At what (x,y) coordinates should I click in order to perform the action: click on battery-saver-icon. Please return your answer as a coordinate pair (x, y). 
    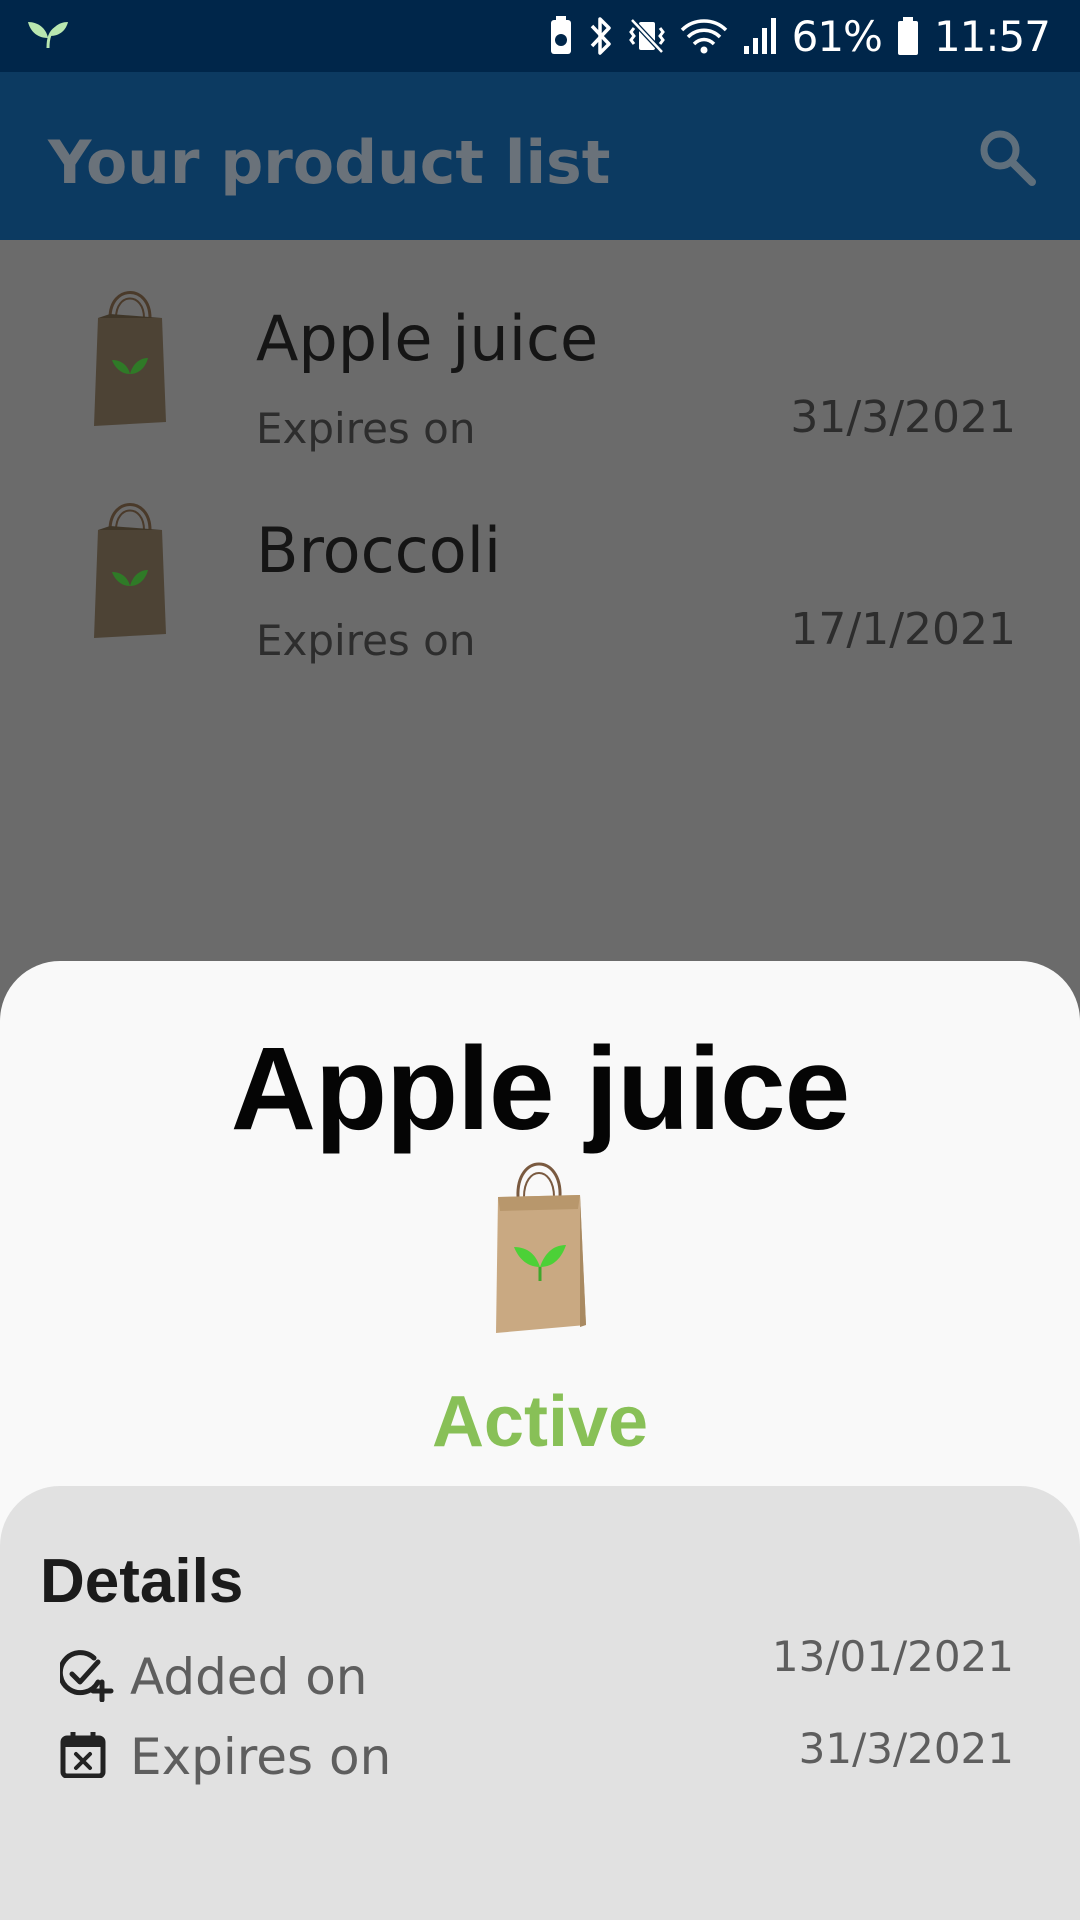
    Looking at the image, I should click on (560, 35).